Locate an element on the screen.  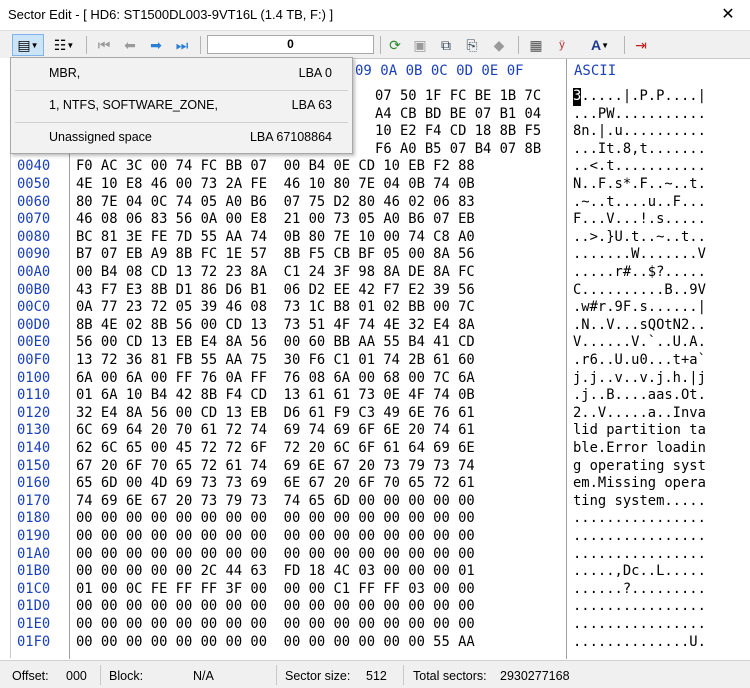
row-offset: 0170 is located at coordinates (34, 500).